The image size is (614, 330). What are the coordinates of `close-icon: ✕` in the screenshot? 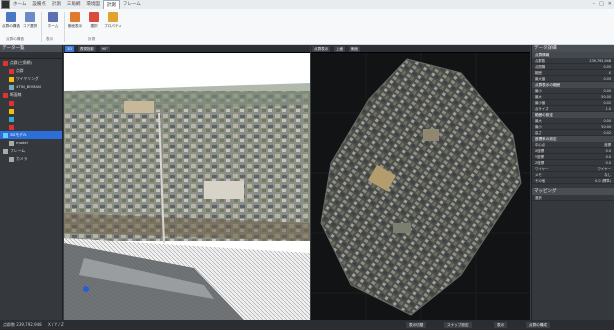 It's located at (610, 4).